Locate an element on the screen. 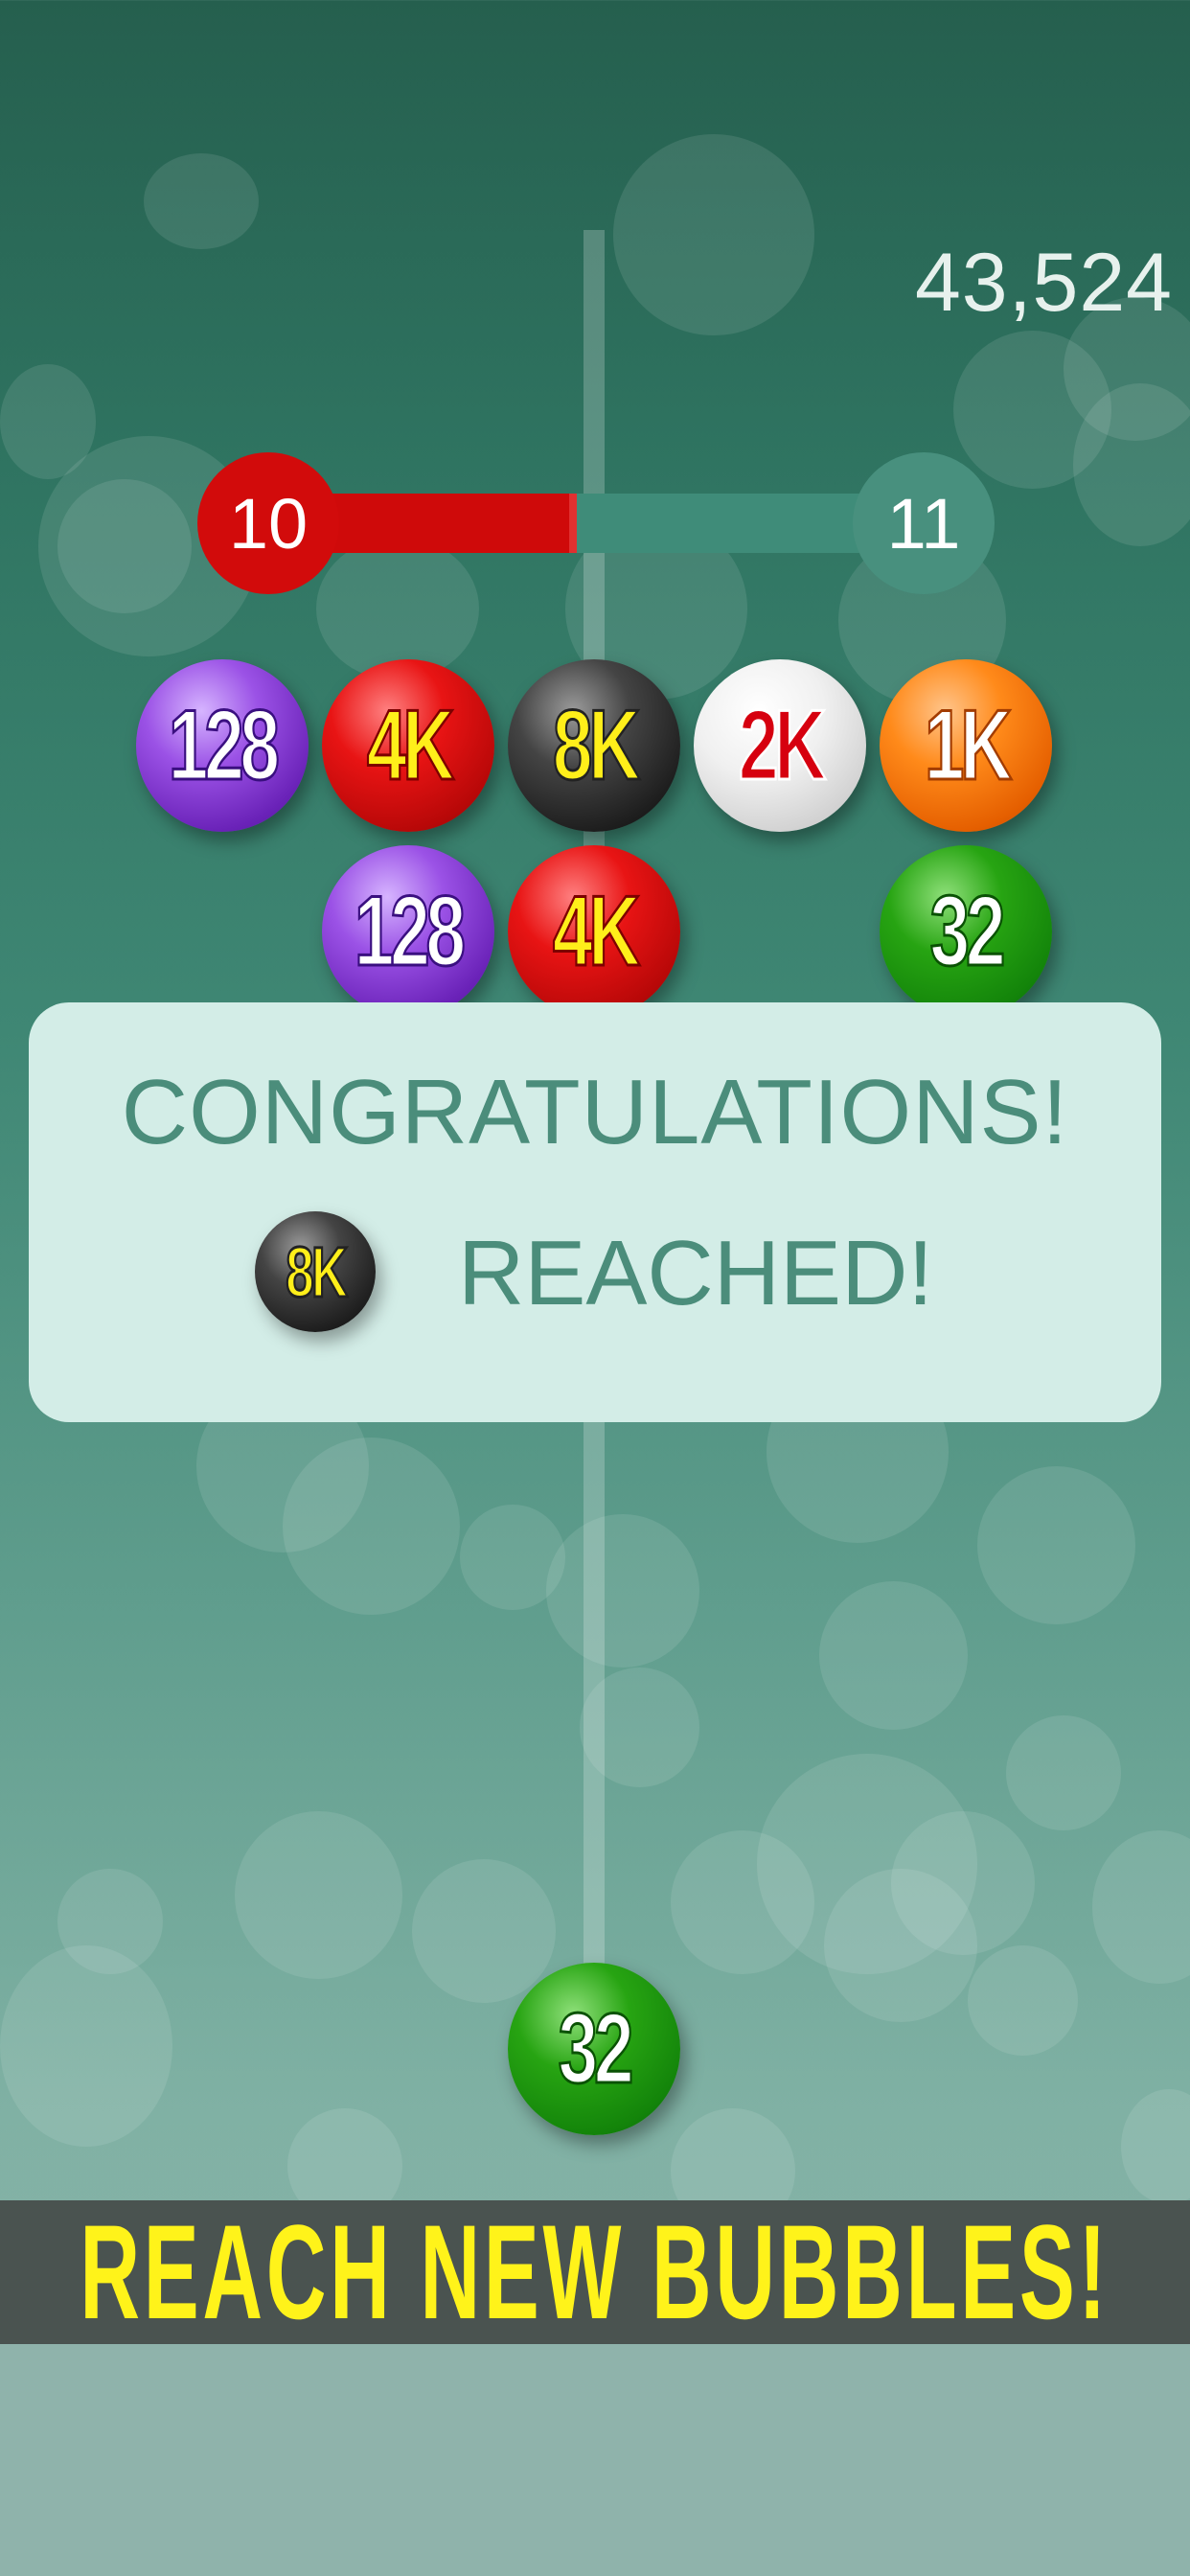 This screenshot has height=2576, width=1190. bubble-1k: 1K is located at coordinates (966, 745).